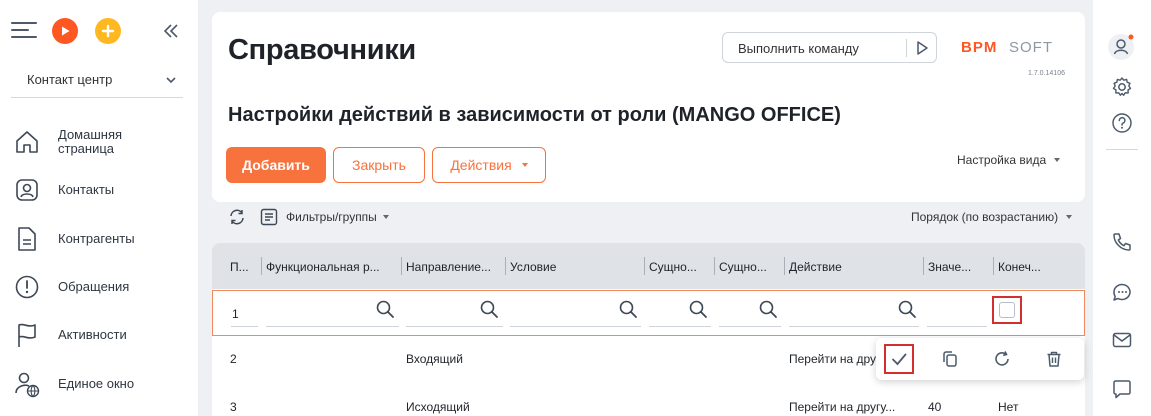 Image resolution: width=1151 pixels, height=416 pixels. What do you see at coordinates (322, 50) in the screenshot?
I see `page-title: Справочники` at bounding box center [322, 50].